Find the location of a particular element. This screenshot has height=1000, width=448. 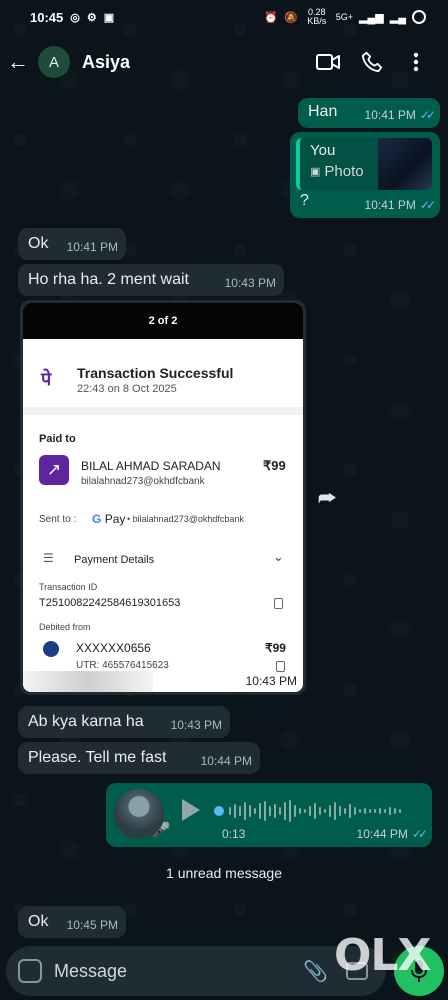

message-bubble-incoming: Please. Tell me fast 10:44 PM is located at coordinates (139, 758).